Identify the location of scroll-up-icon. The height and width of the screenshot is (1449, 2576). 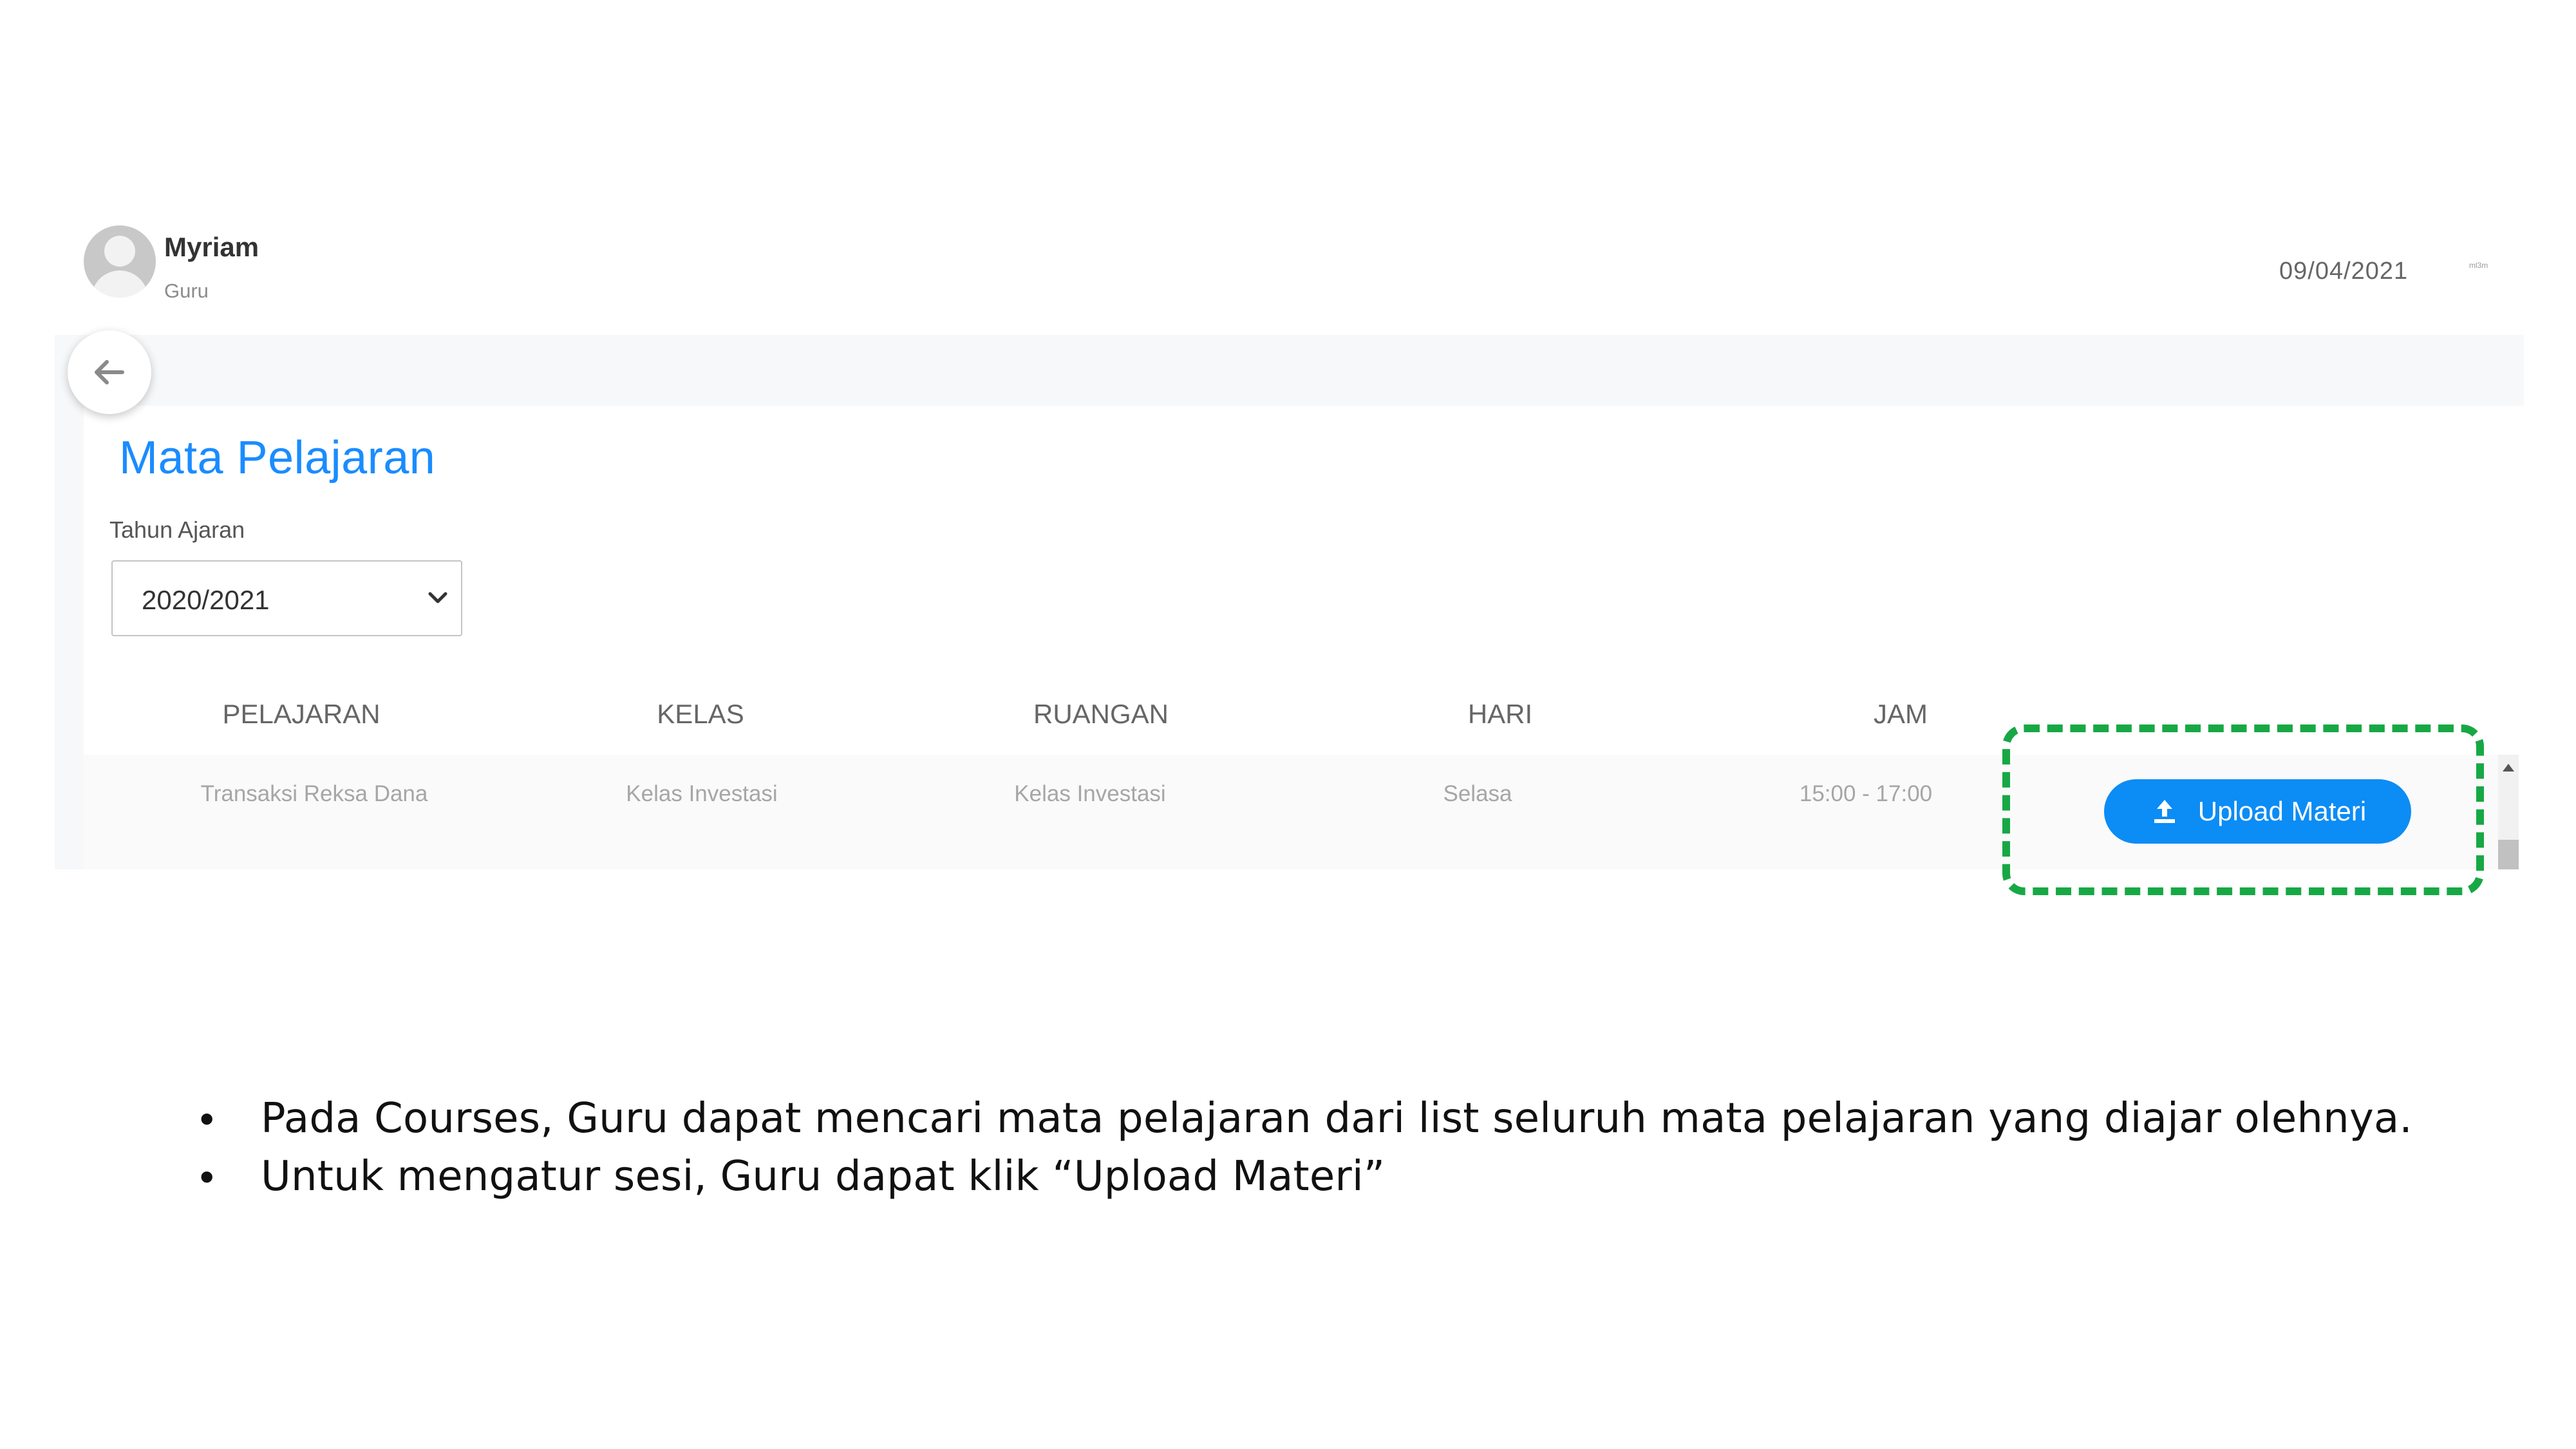
(2508, 768).